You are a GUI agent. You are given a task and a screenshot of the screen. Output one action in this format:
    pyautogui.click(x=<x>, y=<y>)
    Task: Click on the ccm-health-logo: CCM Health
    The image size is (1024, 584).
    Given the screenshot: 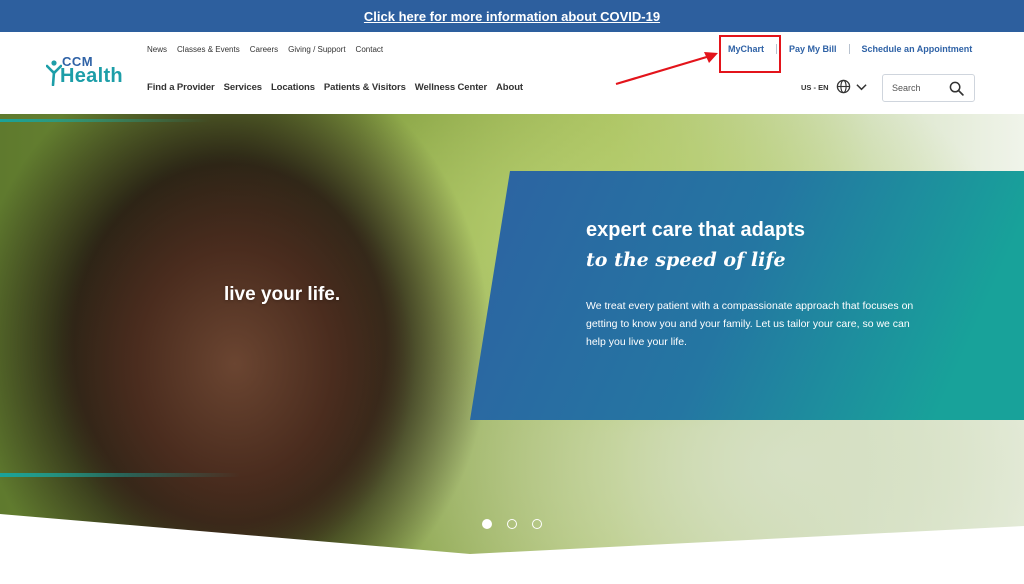 What is the action you would take?
    pyautogui.click(x=91, y=74)
    